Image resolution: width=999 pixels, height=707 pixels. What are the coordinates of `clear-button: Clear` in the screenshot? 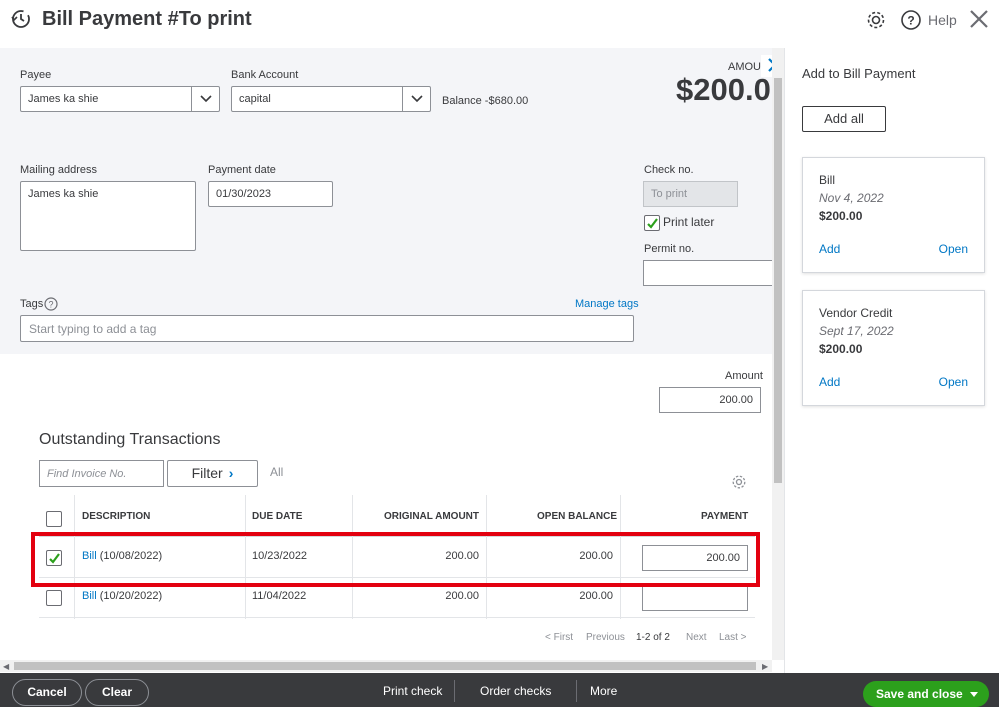 It's located at (117, 692).